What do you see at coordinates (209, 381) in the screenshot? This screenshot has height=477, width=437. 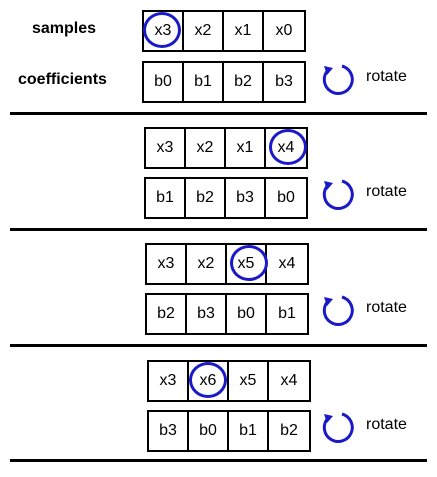 I see `sample-cell: x6` at bounding box center [209, 381].